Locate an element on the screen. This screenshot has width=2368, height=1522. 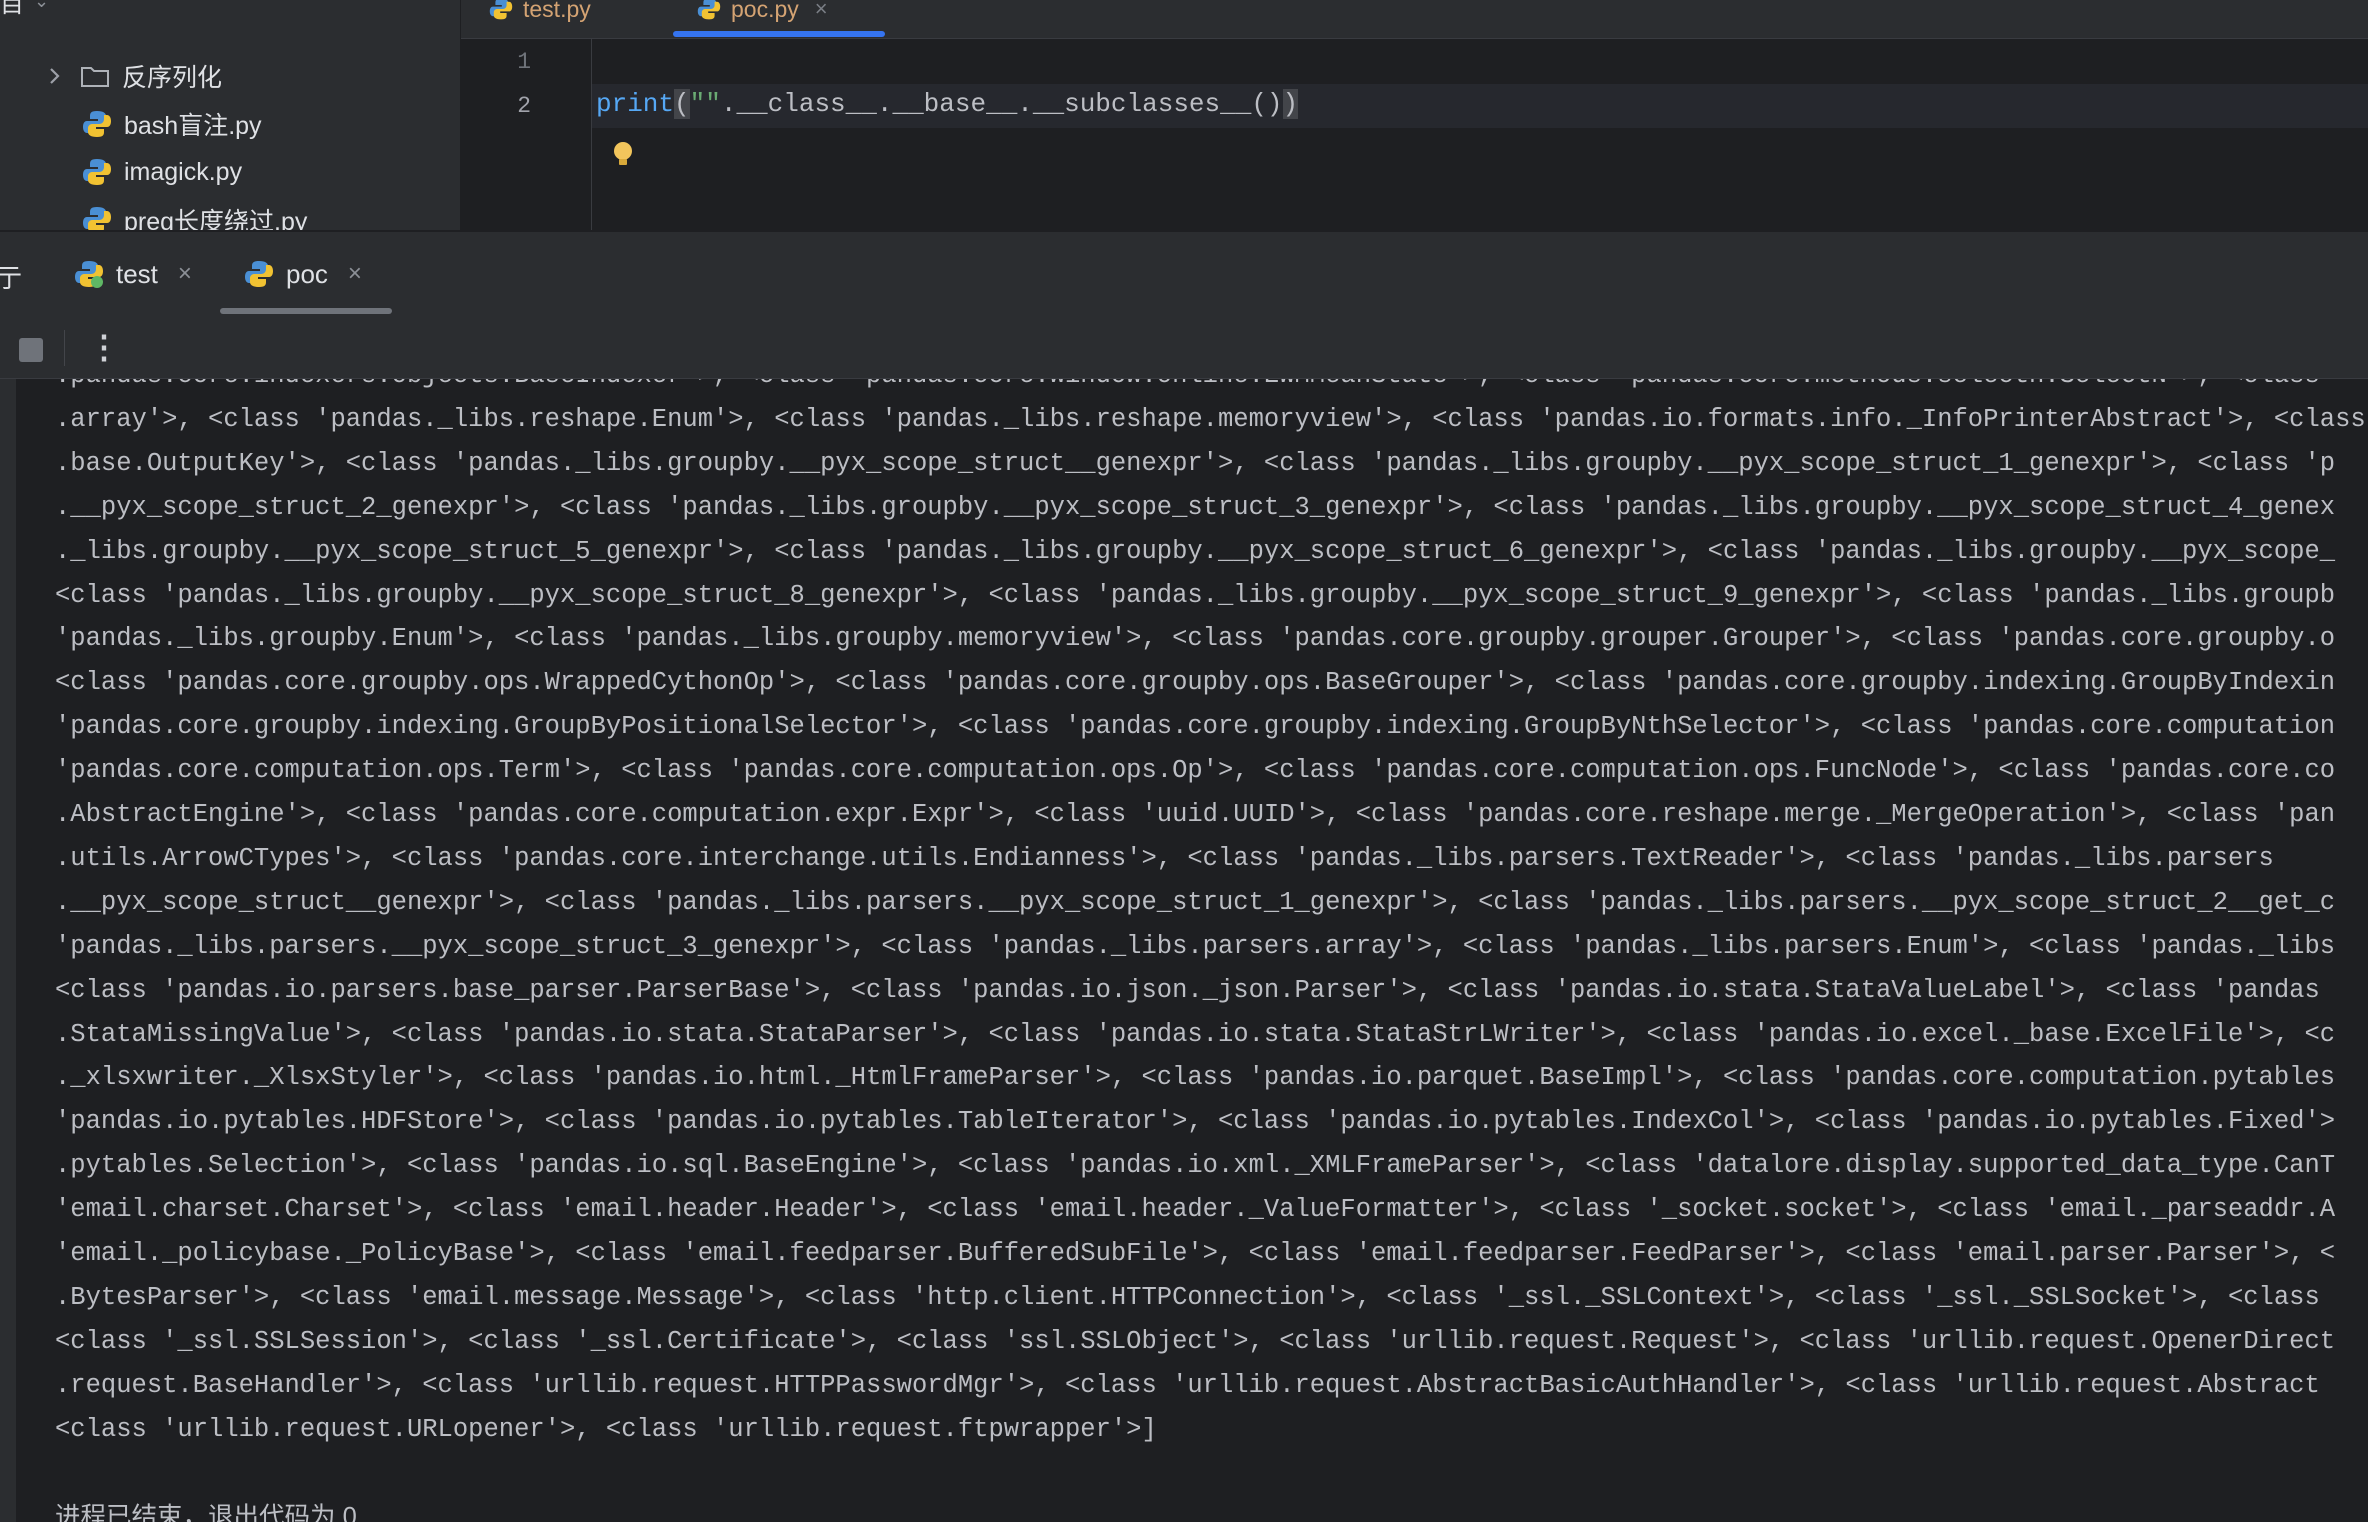
line-number: 2 is located at coordinates (524, 106).